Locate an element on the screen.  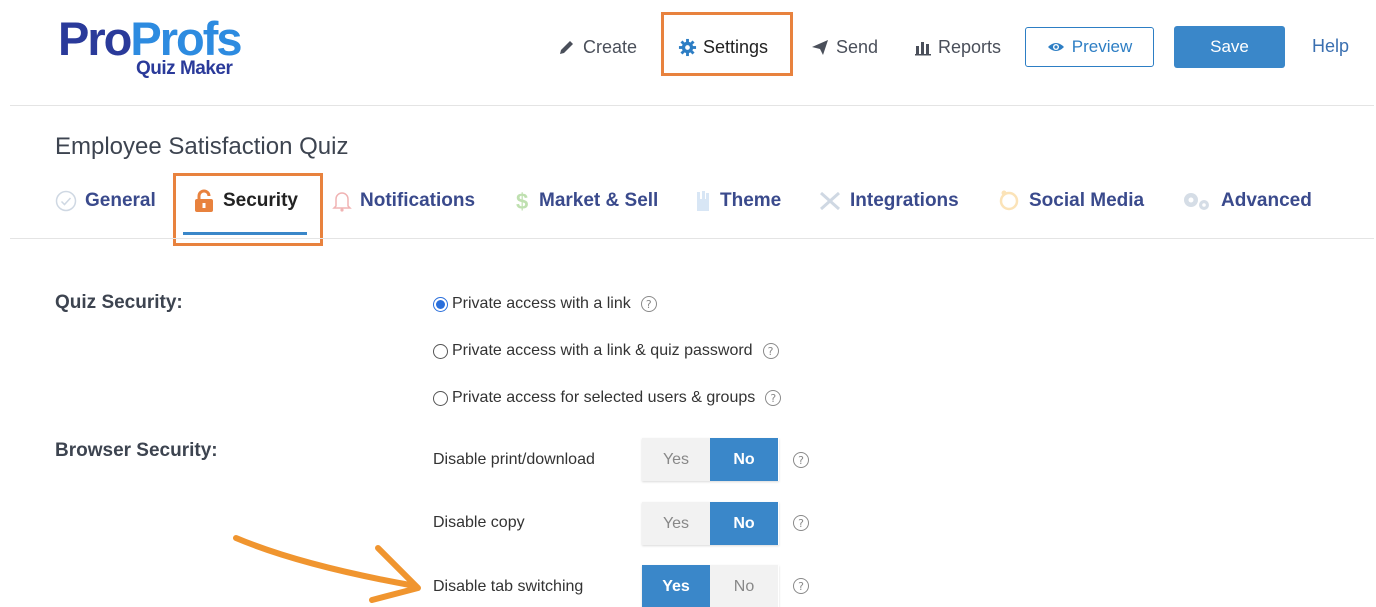
orange-arrow-annotation is located at coordinates (327, 569).